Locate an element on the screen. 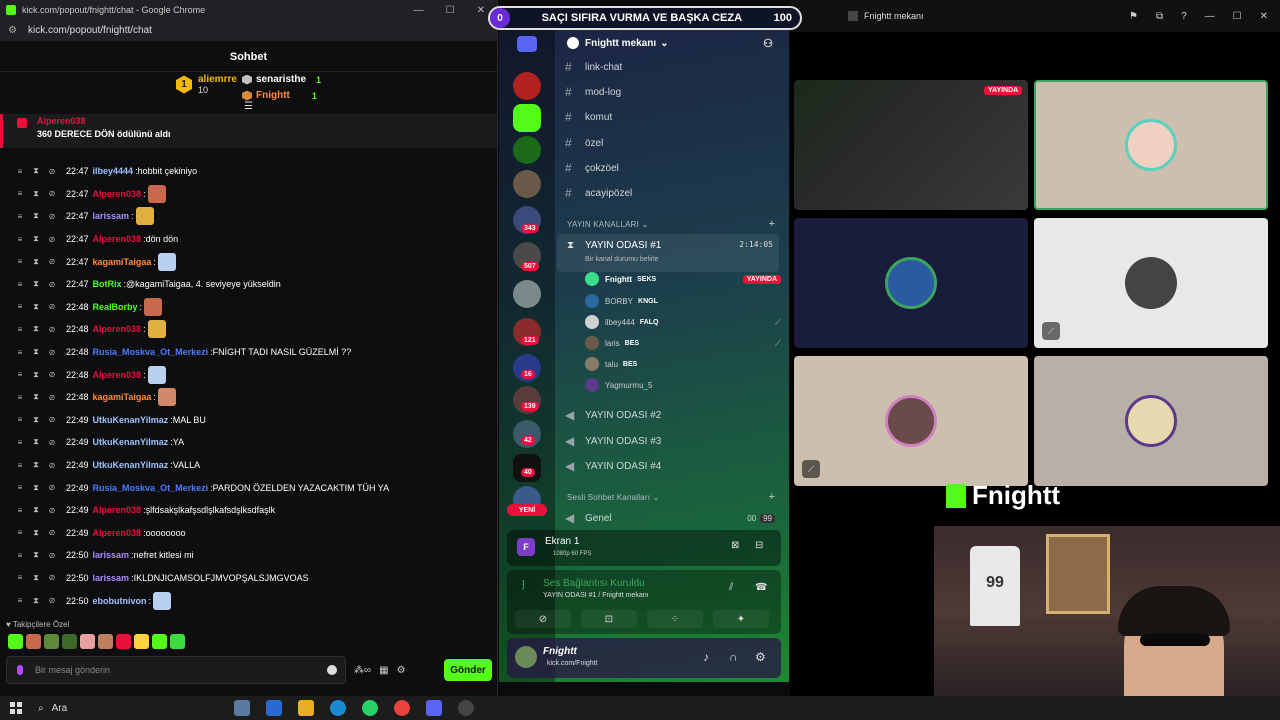  chat-category: Sesli Sohbet Kanalları ⌄ is located at coordinates (613, 497).